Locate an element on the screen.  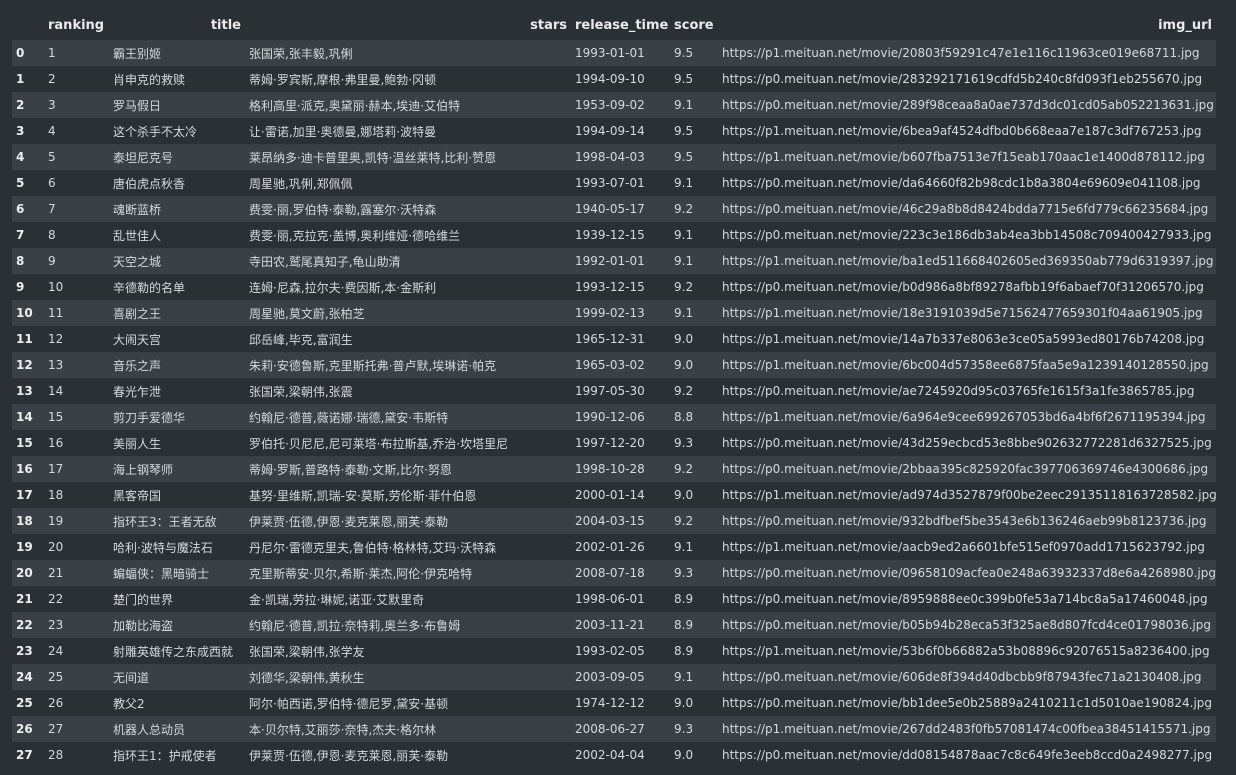
column-header-ranking: ranking is located at coordinates (76, 25).